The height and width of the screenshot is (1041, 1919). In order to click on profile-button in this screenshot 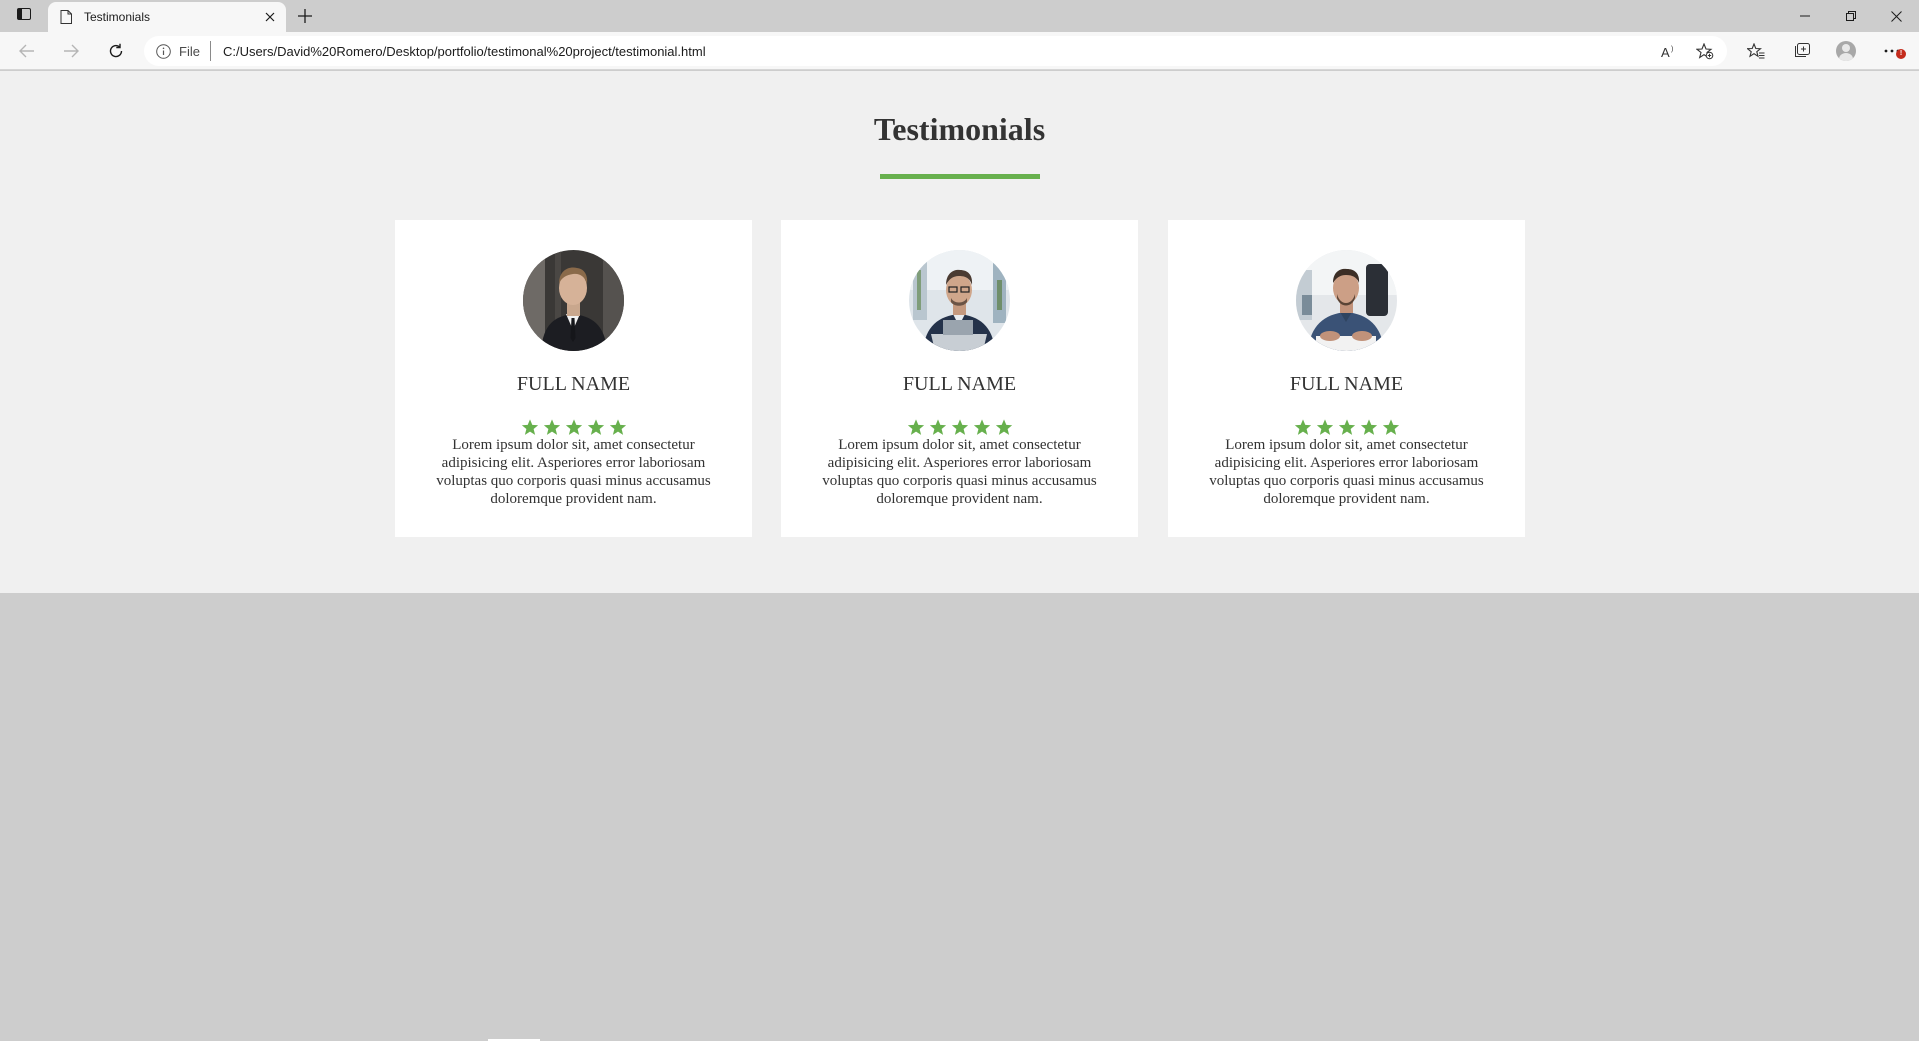, I will do `click(1846, 51)`.